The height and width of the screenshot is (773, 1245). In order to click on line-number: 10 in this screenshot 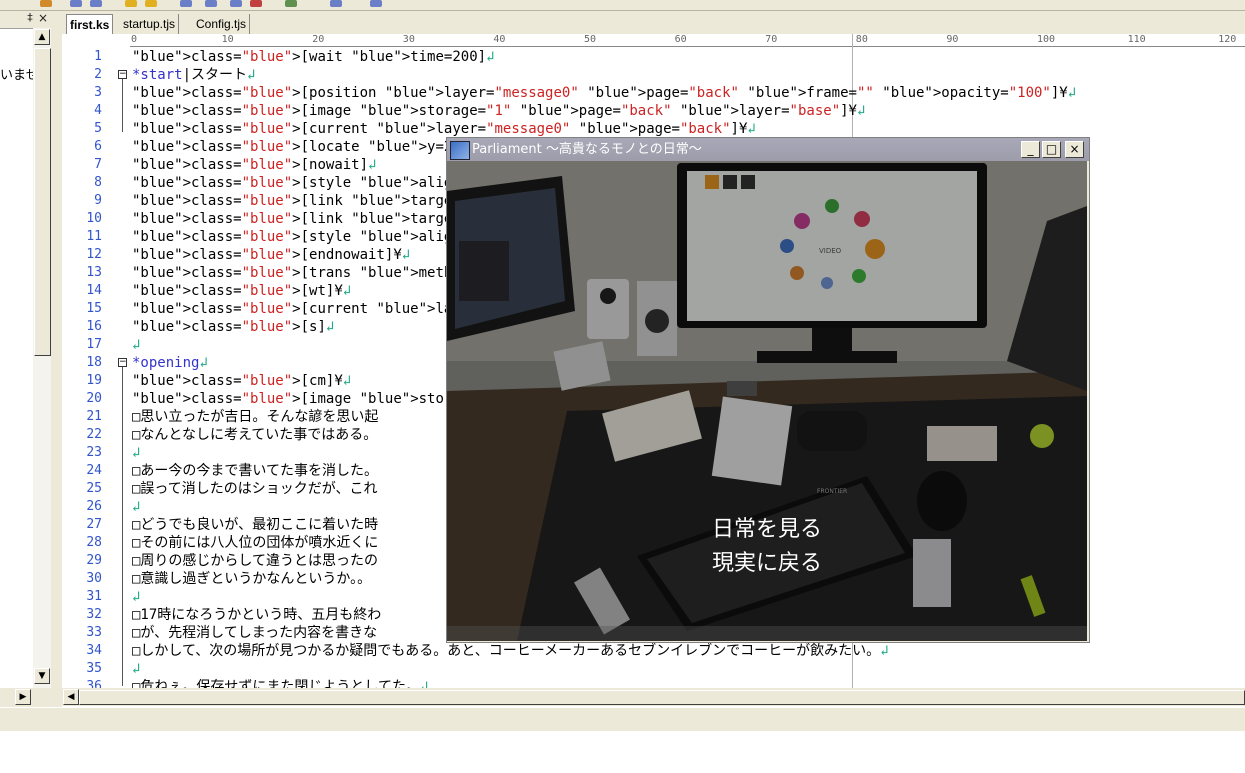, I will do `click(94, 218)`.